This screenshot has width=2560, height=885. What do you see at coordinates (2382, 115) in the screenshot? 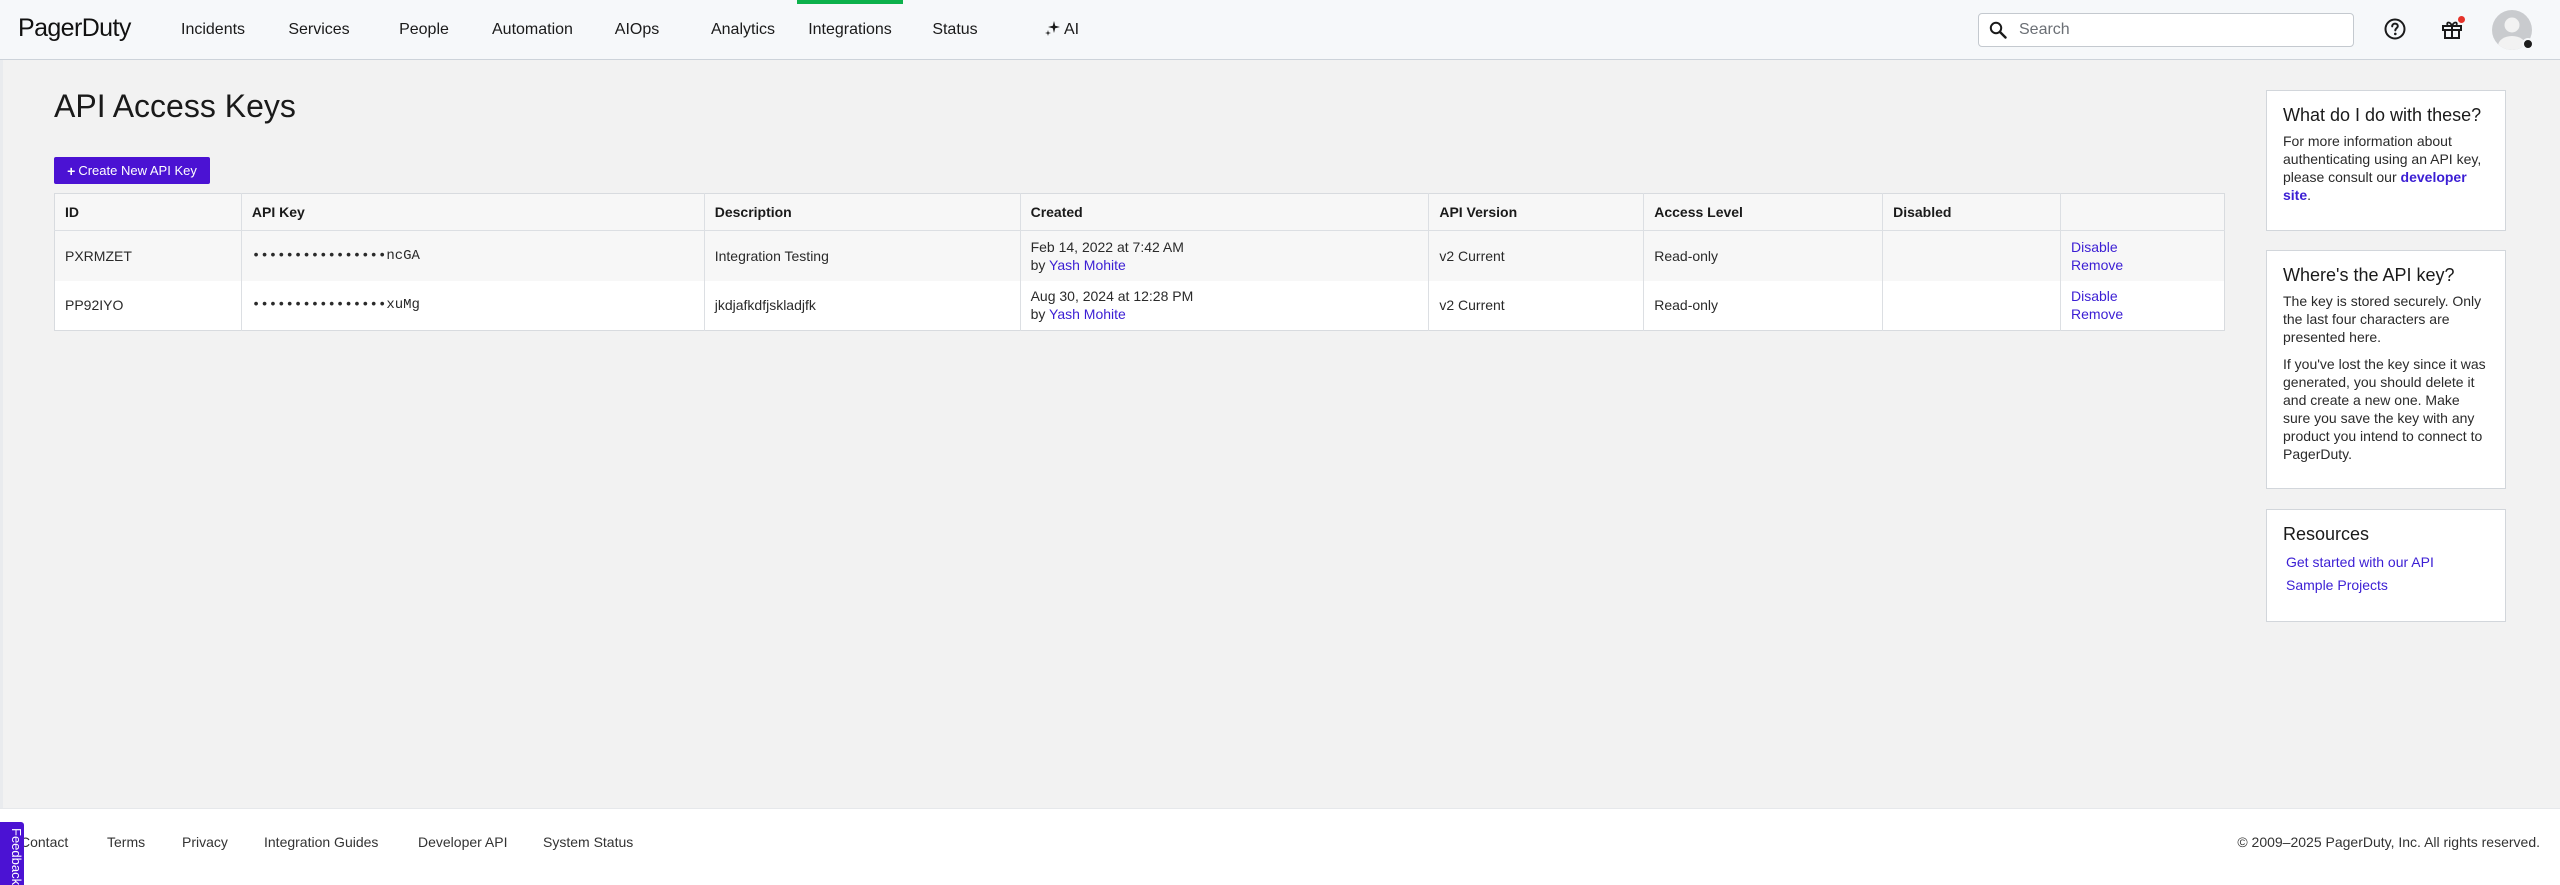
I see `panel-title: What do I do with these?` at bounding box center [2382, 115].